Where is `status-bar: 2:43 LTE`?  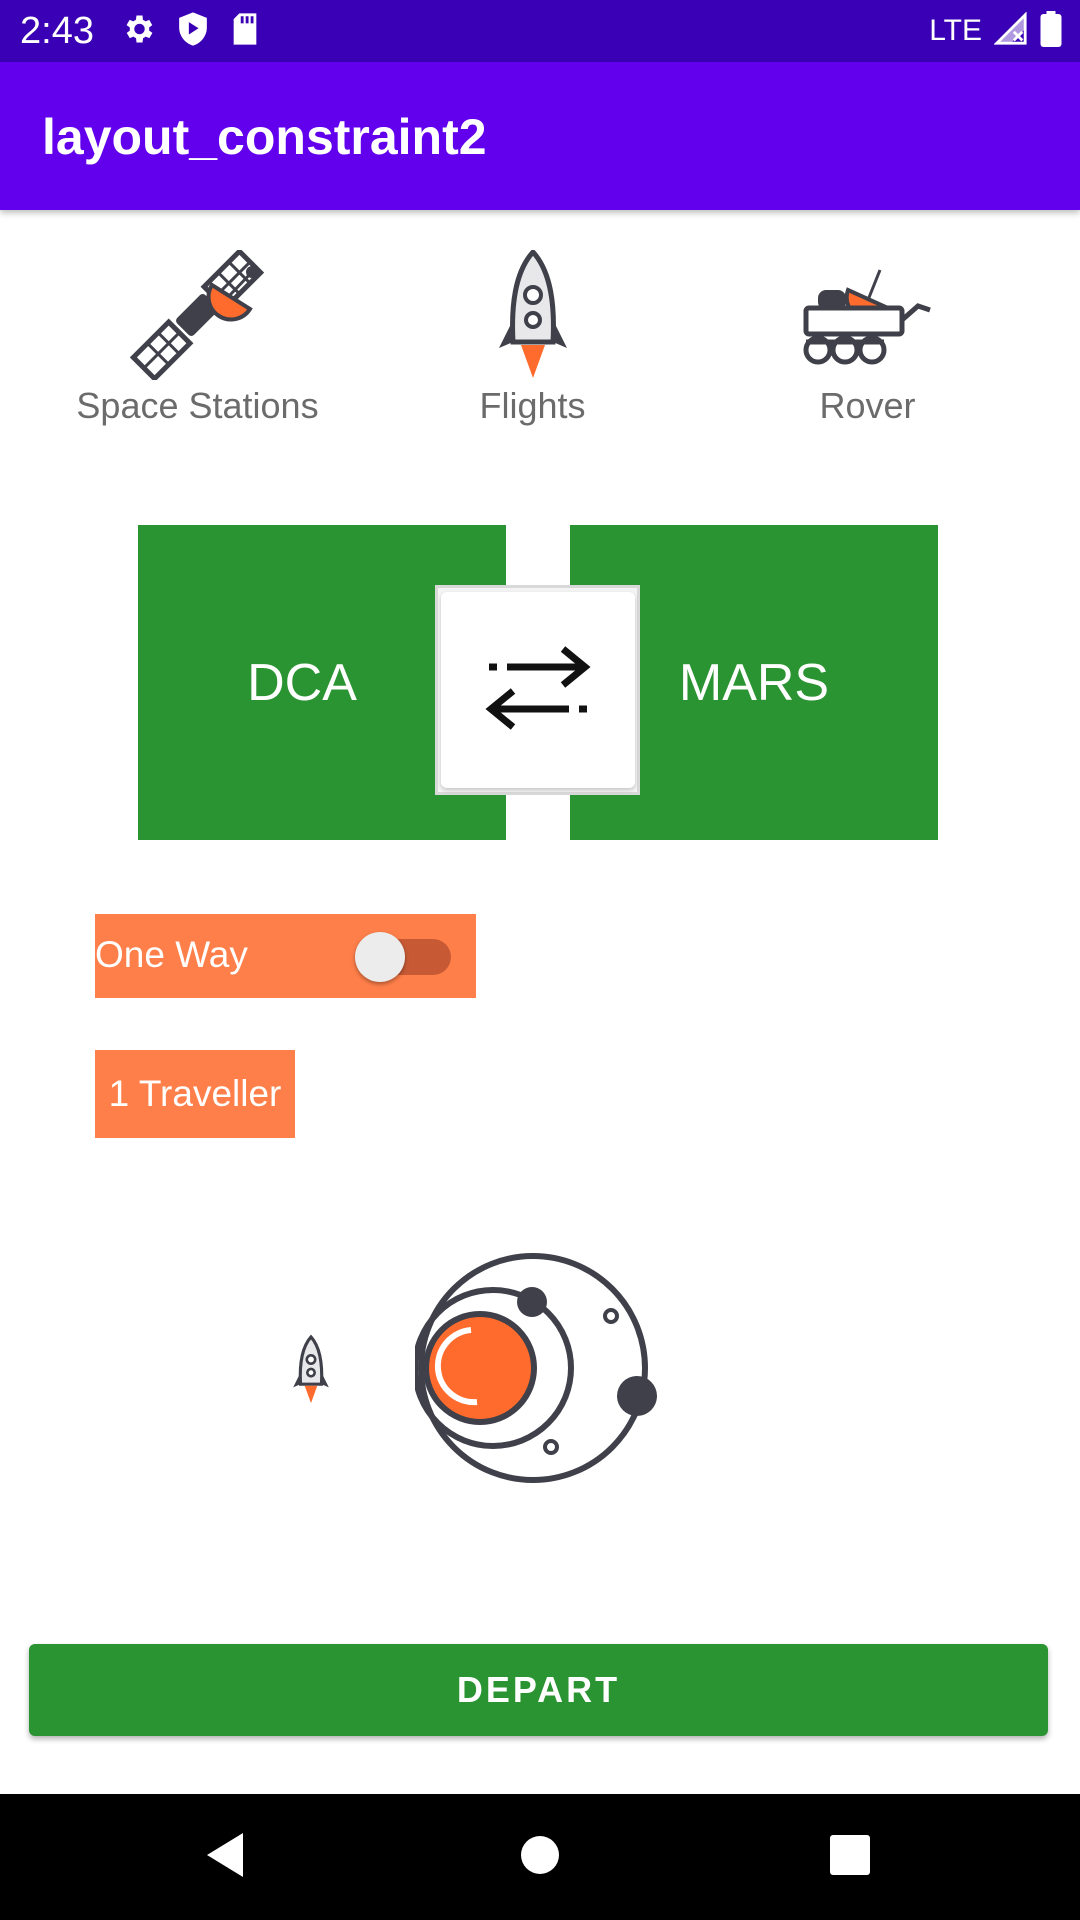 status-bar: 2:43 LTE is located at coordinates (540, 31).